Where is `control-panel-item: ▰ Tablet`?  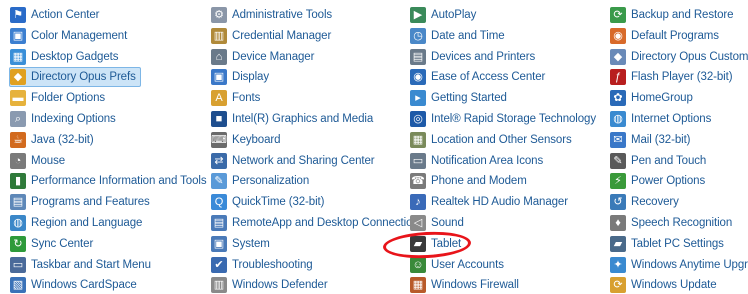
control-panel-item: ▰ Tablet is located at coordinates (435, 244).